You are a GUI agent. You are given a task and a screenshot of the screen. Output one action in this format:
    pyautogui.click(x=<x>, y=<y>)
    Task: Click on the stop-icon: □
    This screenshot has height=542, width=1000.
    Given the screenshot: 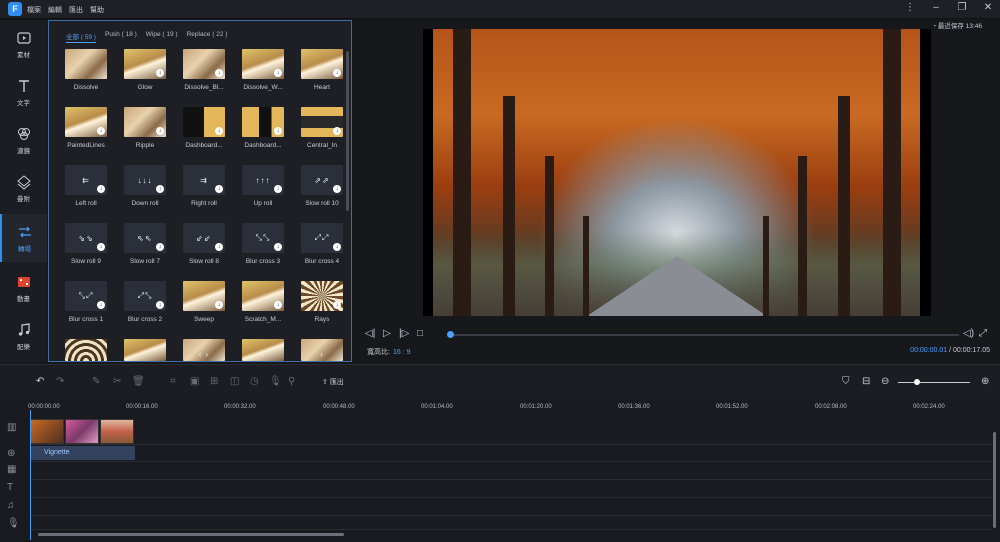 What is the action you would take?
    pyautogui.click(x=420, y=333)
    